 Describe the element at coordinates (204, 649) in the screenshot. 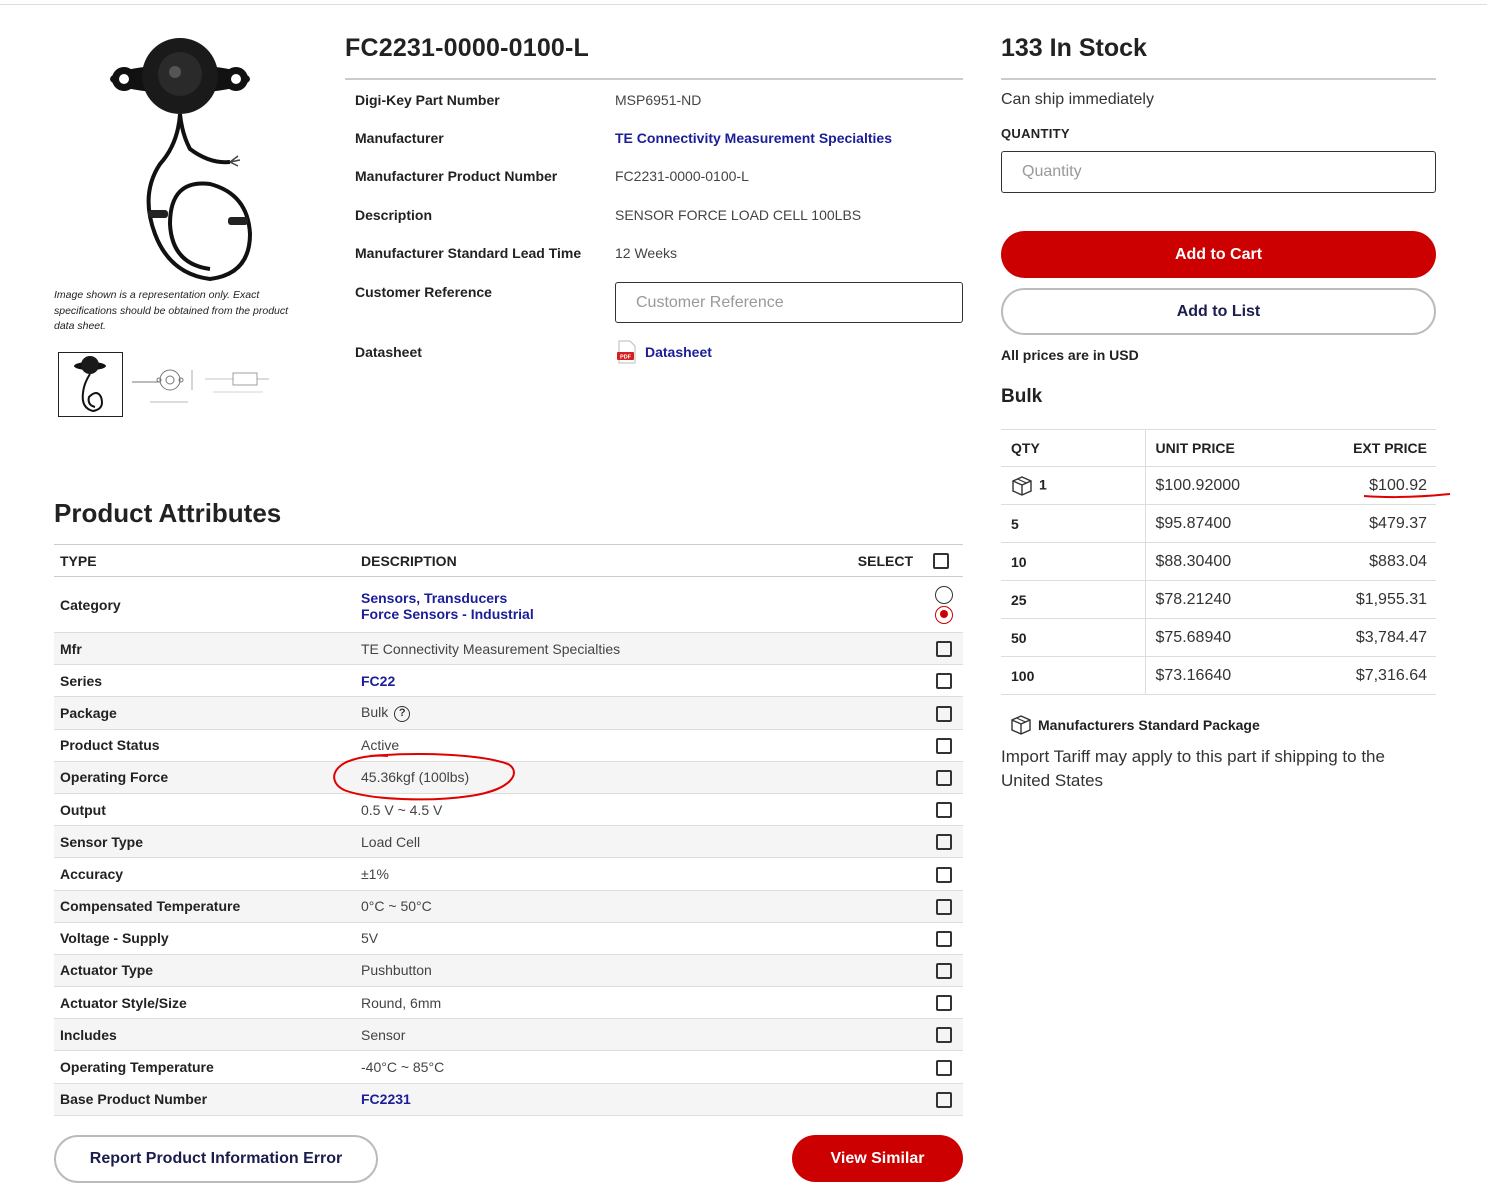

I see `attr-type: Mfr` at that location.